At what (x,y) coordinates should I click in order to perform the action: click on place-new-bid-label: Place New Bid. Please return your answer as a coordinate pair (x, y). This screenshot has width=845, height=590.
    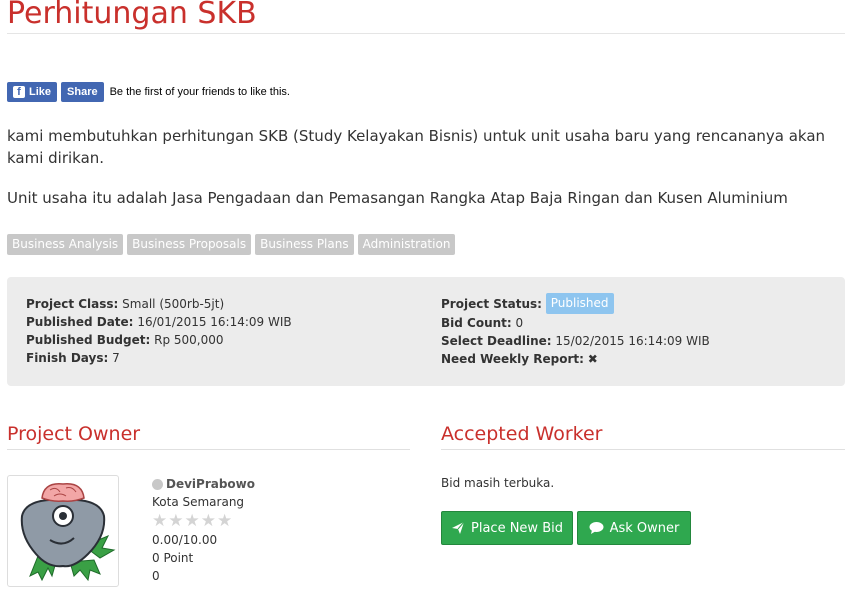
    Looking at the image, I should click on (517, 528).